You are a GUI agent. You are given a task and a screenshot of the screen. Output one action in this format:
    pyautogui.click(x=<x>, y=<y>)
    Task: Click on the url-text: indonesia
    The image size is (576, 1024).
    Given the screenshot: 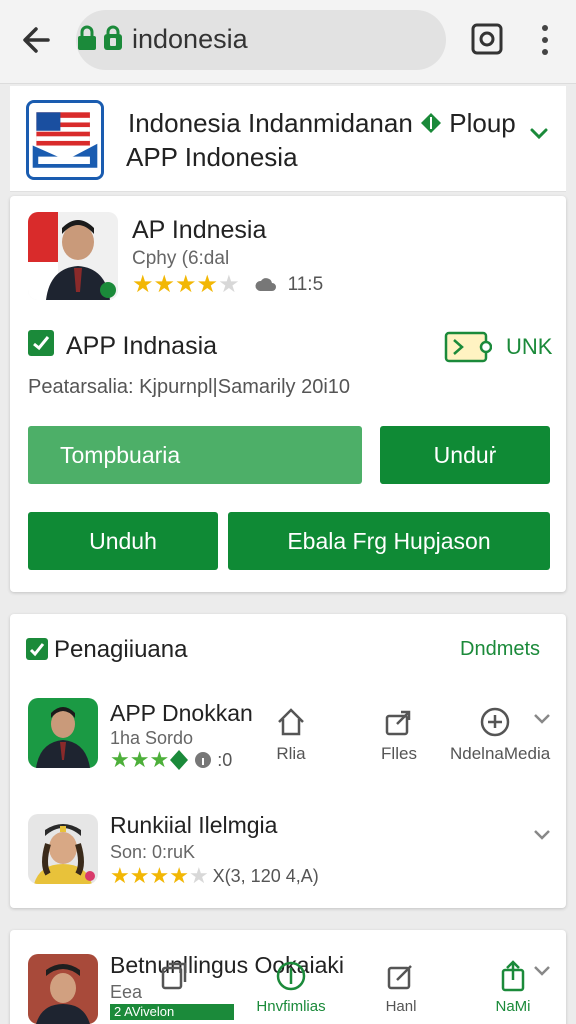 What is the action you would take?
    pyautogui.click(x=190, y=39)
    